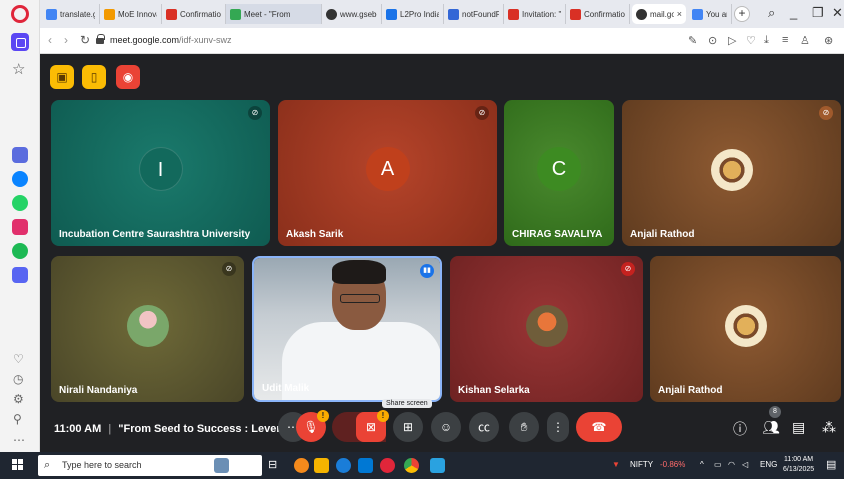 The image size is (844, 479). Describe the element at coordinates (411, 465) in the screenshot. I see `chrome-icon` at that location.